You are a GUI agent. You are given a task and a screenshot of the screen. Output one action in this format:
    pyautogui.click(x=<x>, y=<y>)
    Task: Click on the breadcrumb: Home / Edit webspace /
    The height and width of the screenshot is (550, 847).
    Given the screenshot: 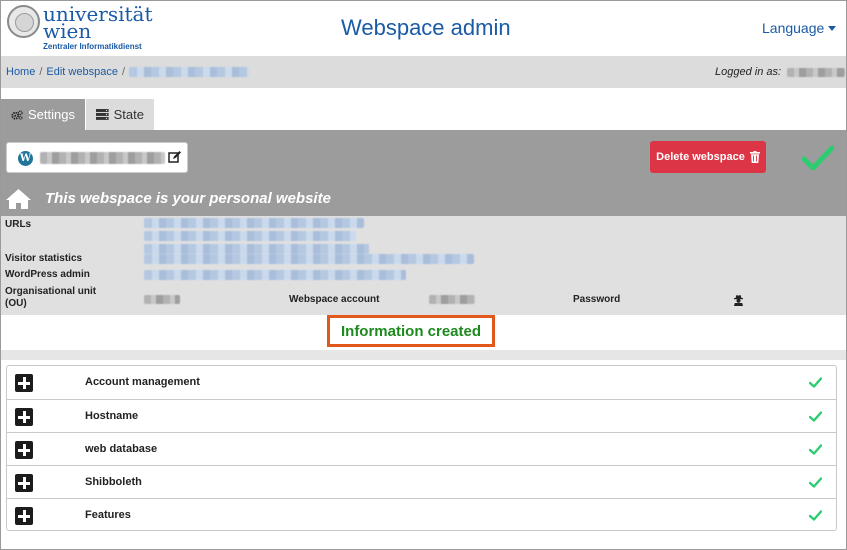 What is the action you would take?
    pyautogui.click(x=128, y=72)
    